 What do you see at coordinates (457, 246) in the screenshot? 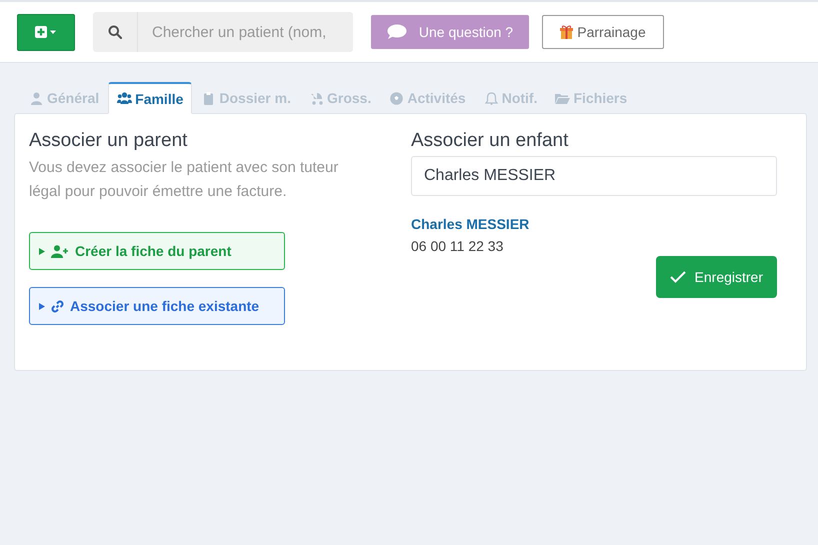
I see `phone-text: 06 00 11 22 33` at bounding box center [457, 246].